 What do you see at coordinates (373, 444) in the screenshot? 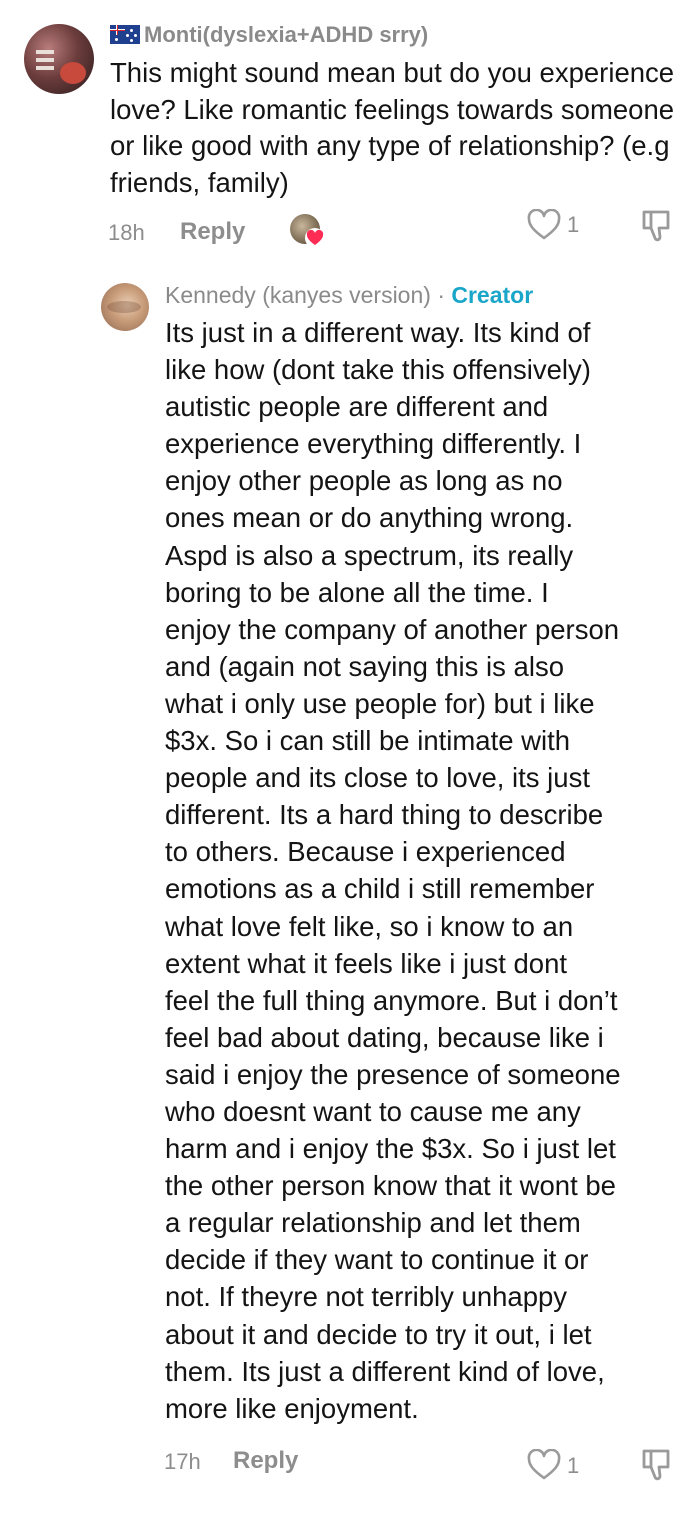
I see `reply-text-line: experience everything differently. I` at bounding box center [373, 444].